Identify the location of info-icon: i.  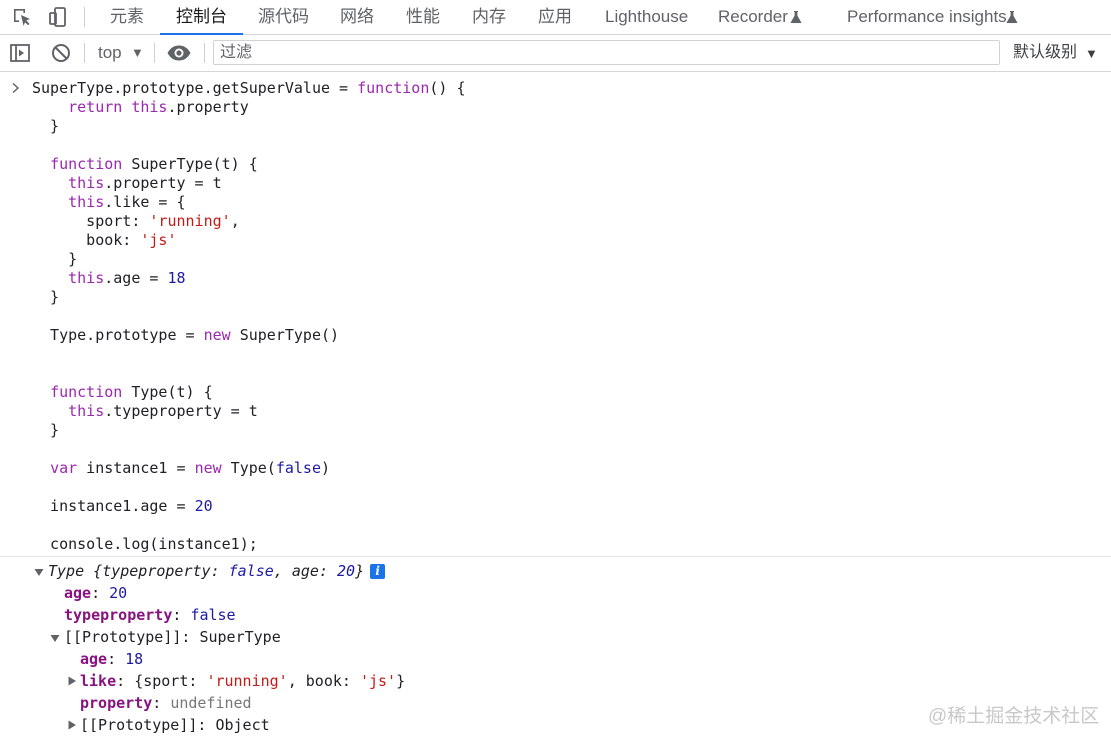
(378, 571).